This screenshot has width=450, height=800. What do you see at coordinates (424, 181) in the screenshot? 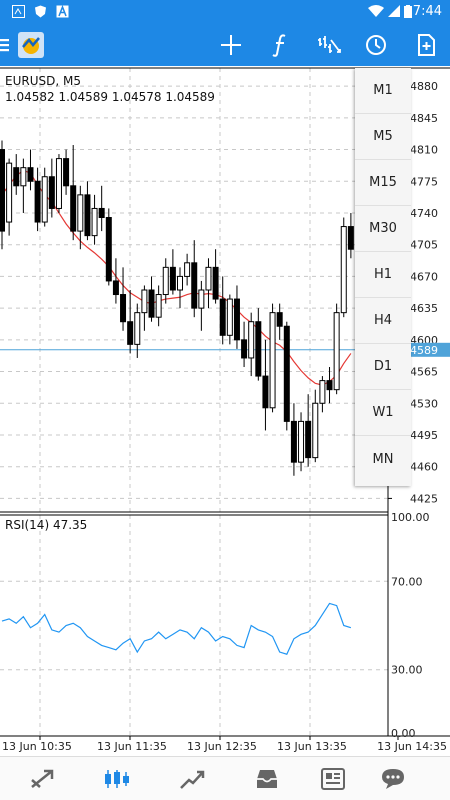
I see `price-tick-label: 4775` at bounding box center [424, 181].